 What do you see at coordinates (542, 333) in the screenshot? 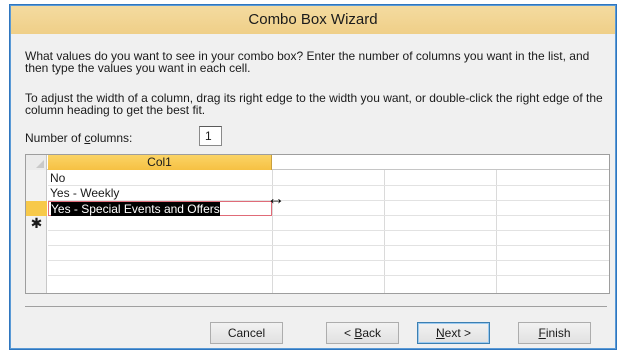
I see `finish-accel: F` at bounding box center [542, 333].